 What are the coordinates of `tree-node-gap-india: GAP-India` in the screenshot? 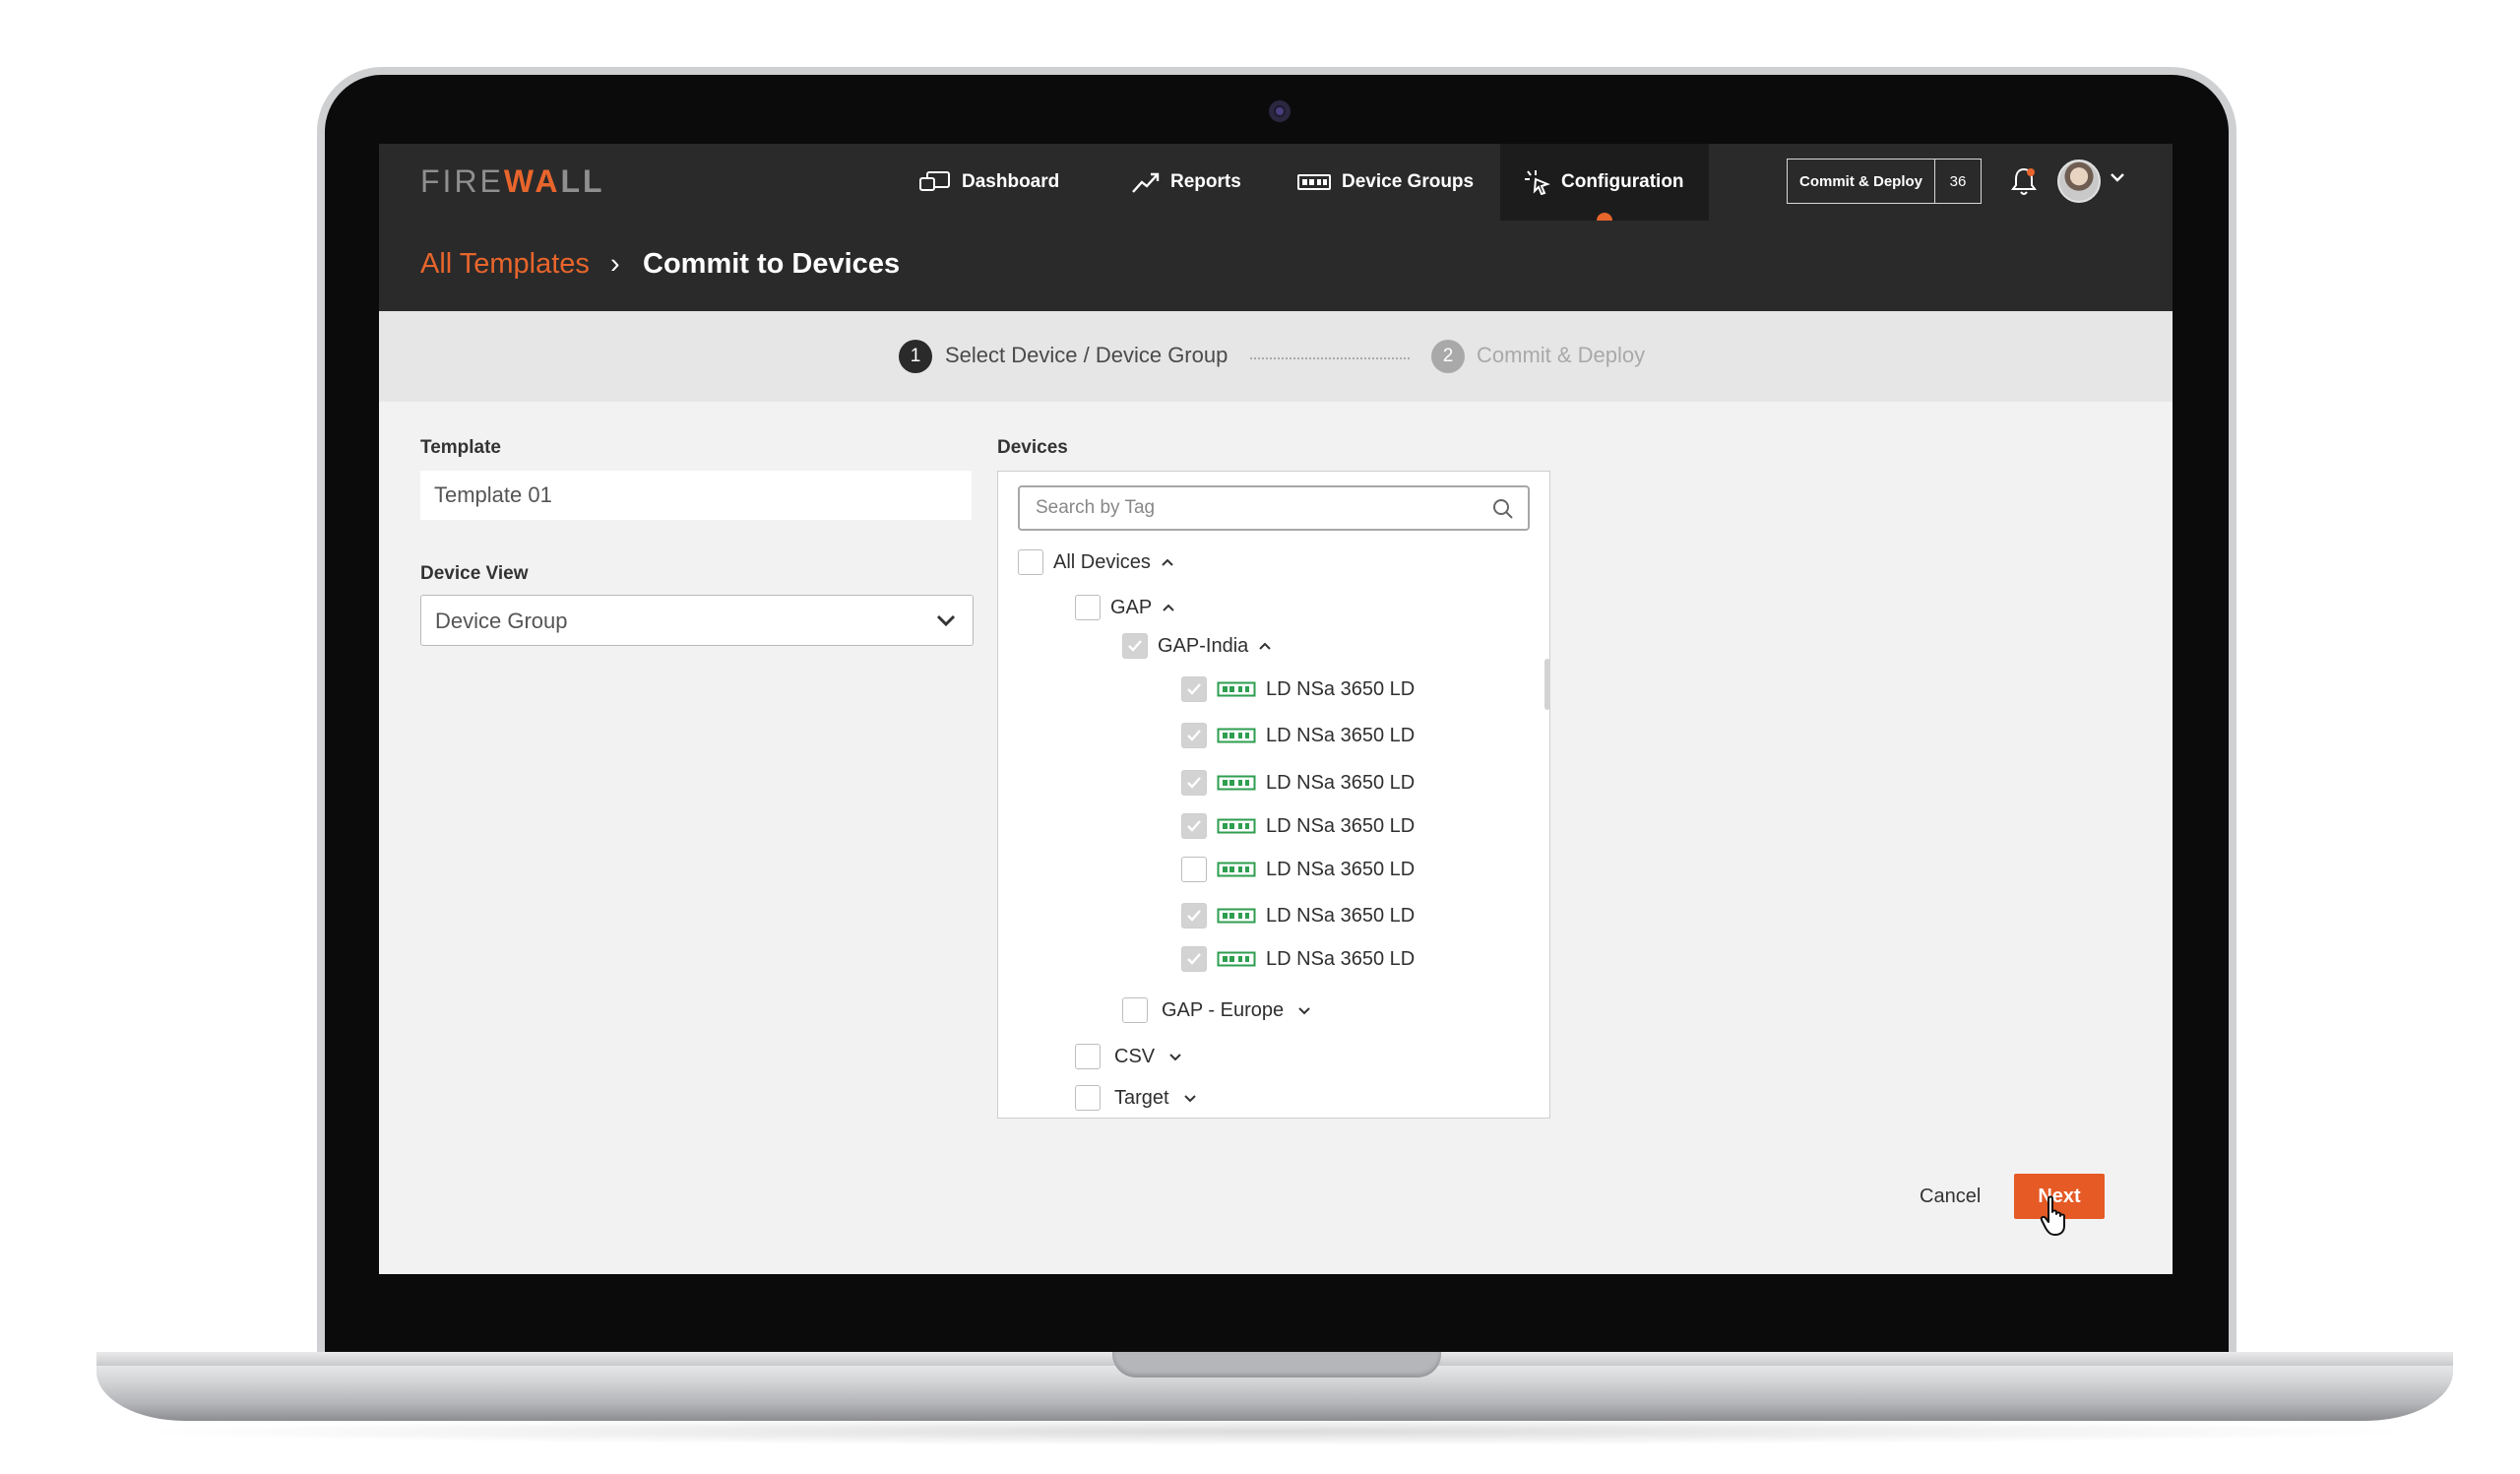 It's located at (1197, 646).